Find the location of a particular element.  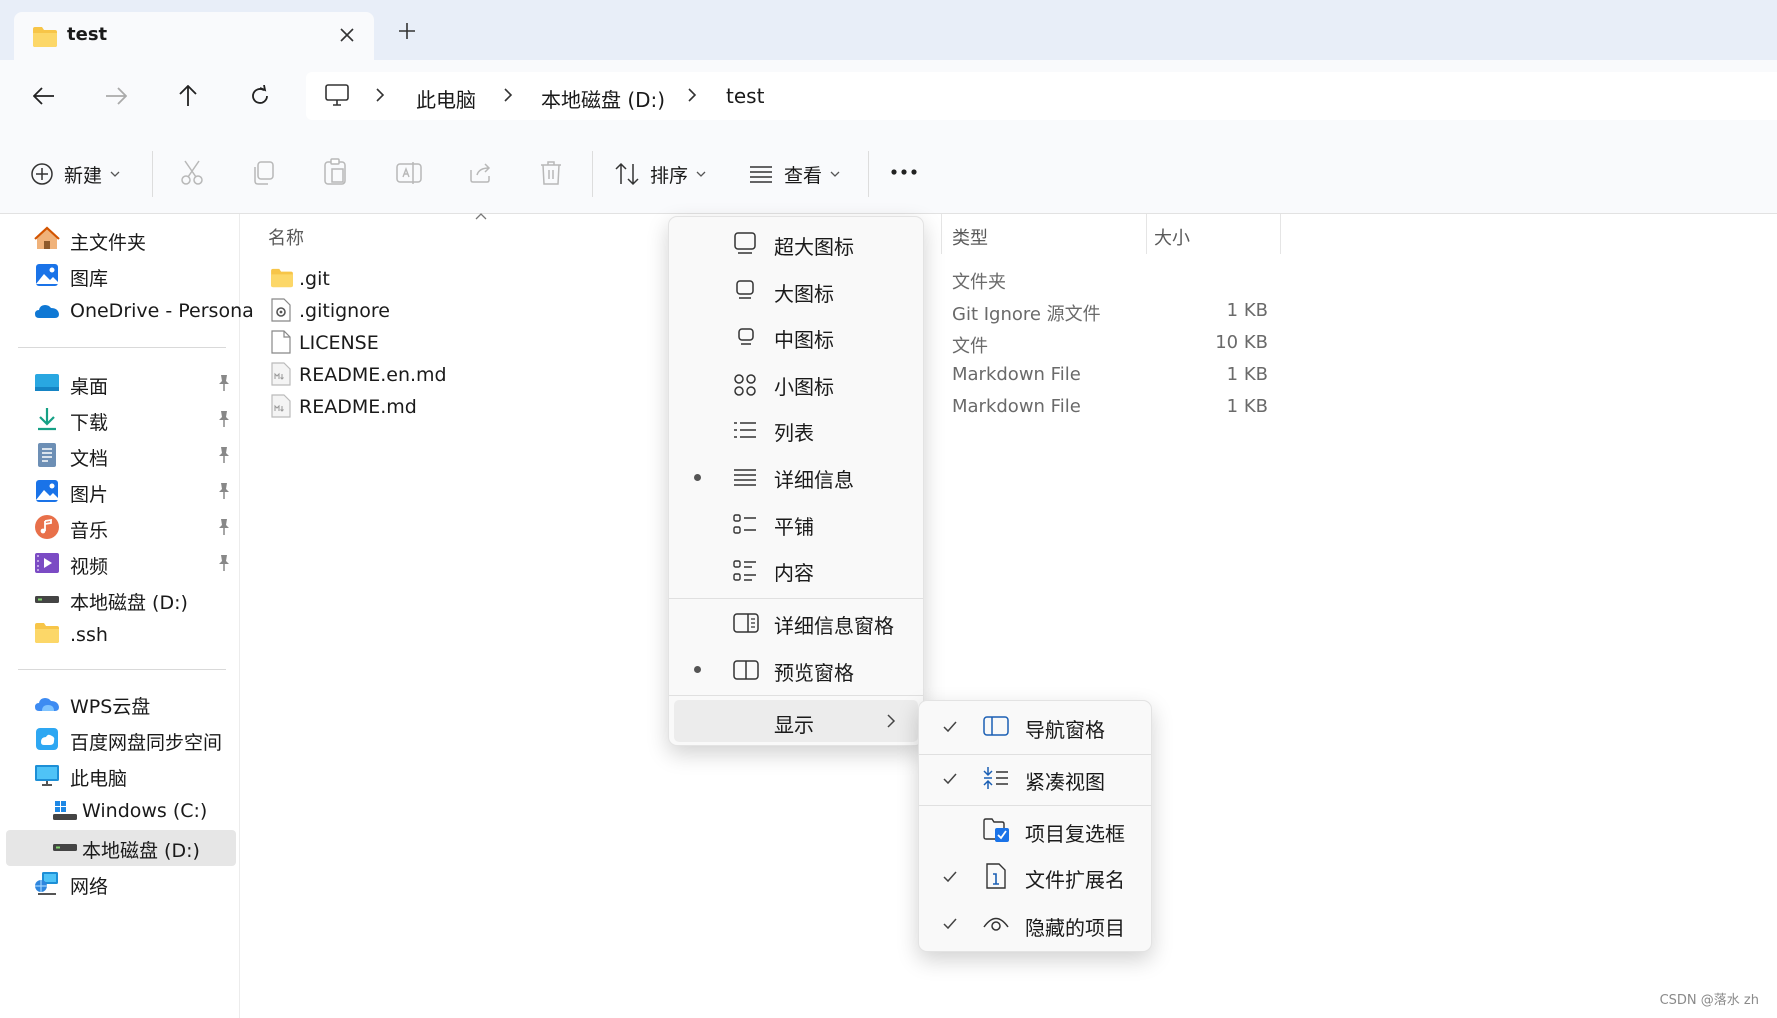

menu-item-label: 中图标 is located at coordinates (804, 340).